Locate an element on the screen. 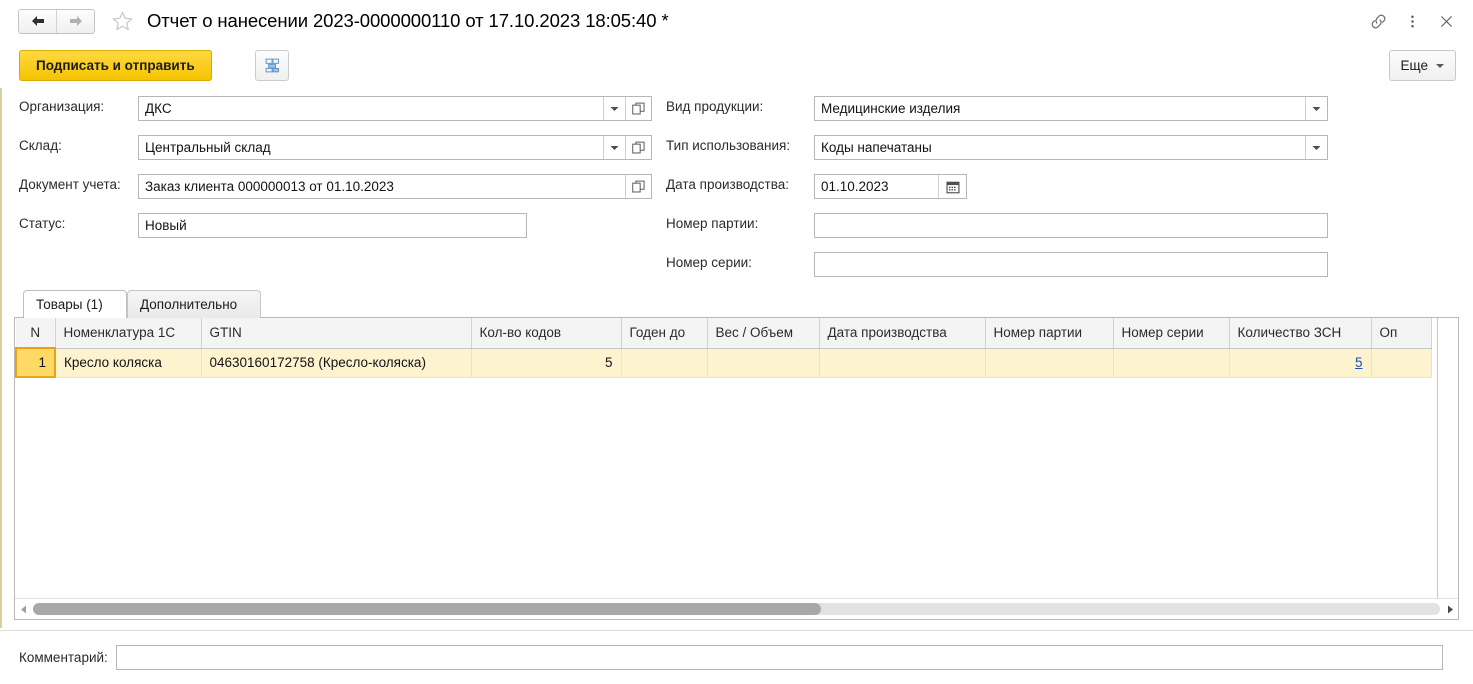 Image resolution: width=1473 pixels, height=684 pixels. scroll-thumb is located at coordinates (427, 609).